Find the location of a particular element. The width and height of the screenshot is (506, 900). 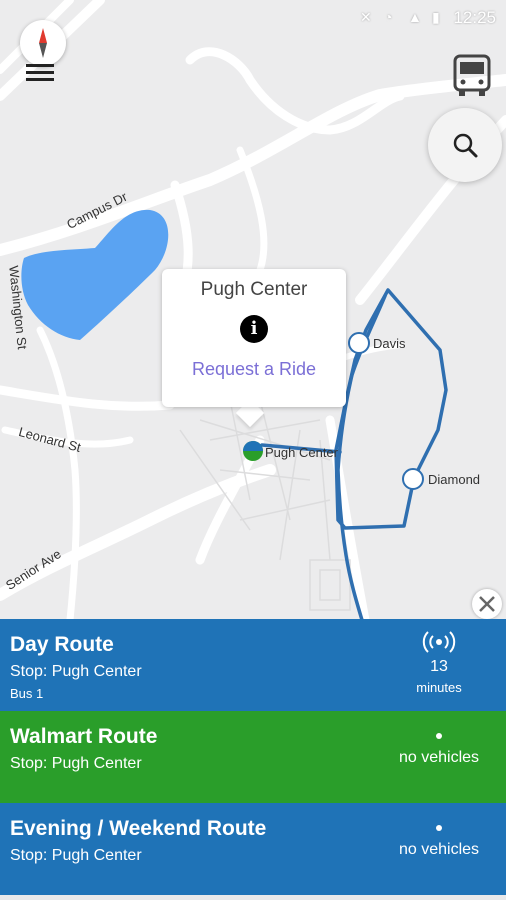

live-signal-icon is located at coordinates (439, 642).